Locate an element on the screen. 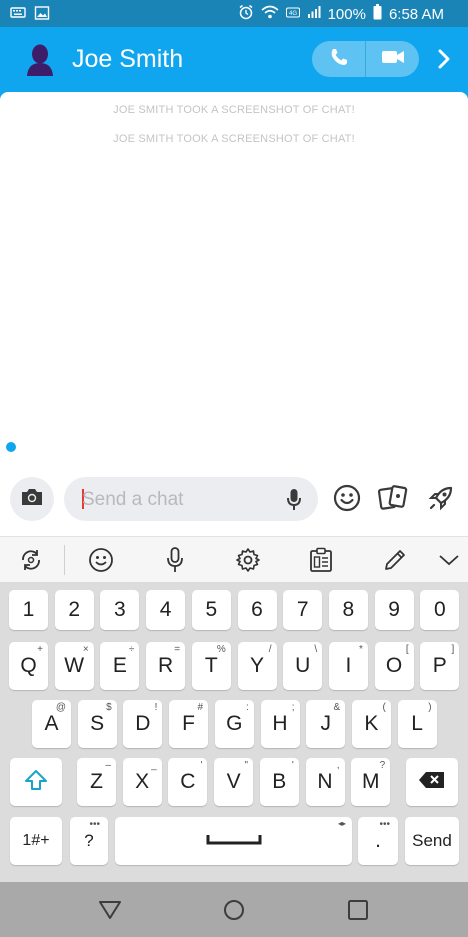 The image size is (468, 937). key-6: 6 is located at coordinates (257, 610).